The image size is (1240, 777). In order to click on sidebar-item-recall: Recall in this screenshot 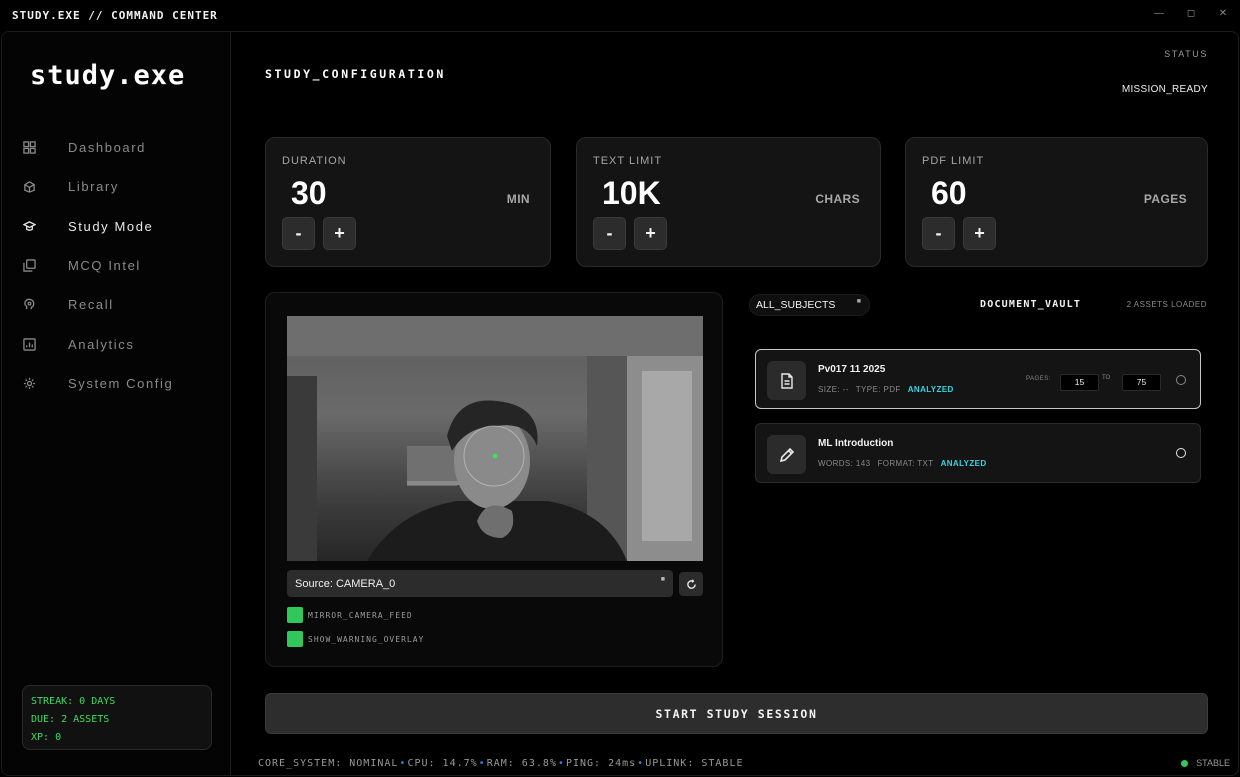, I will do `click(116, 304)`.